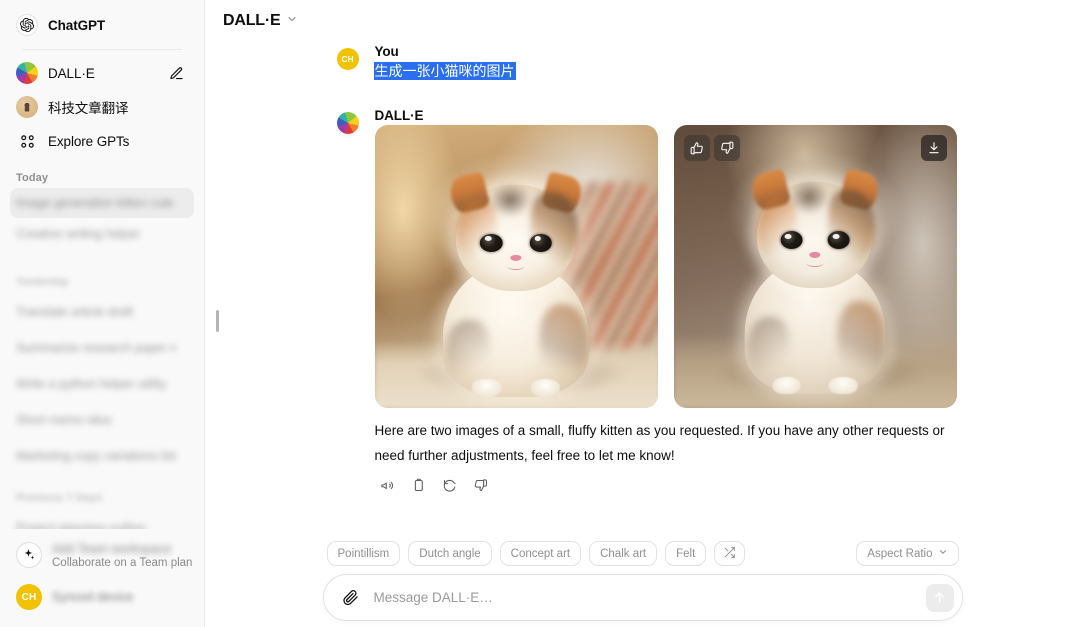 Image resolution: width=1080 pixels, height=627 pixels. What do you see at coordinates (27, 141) in the screenshot?
I see `grid-apps-icon` at bounding box center [27, 141].